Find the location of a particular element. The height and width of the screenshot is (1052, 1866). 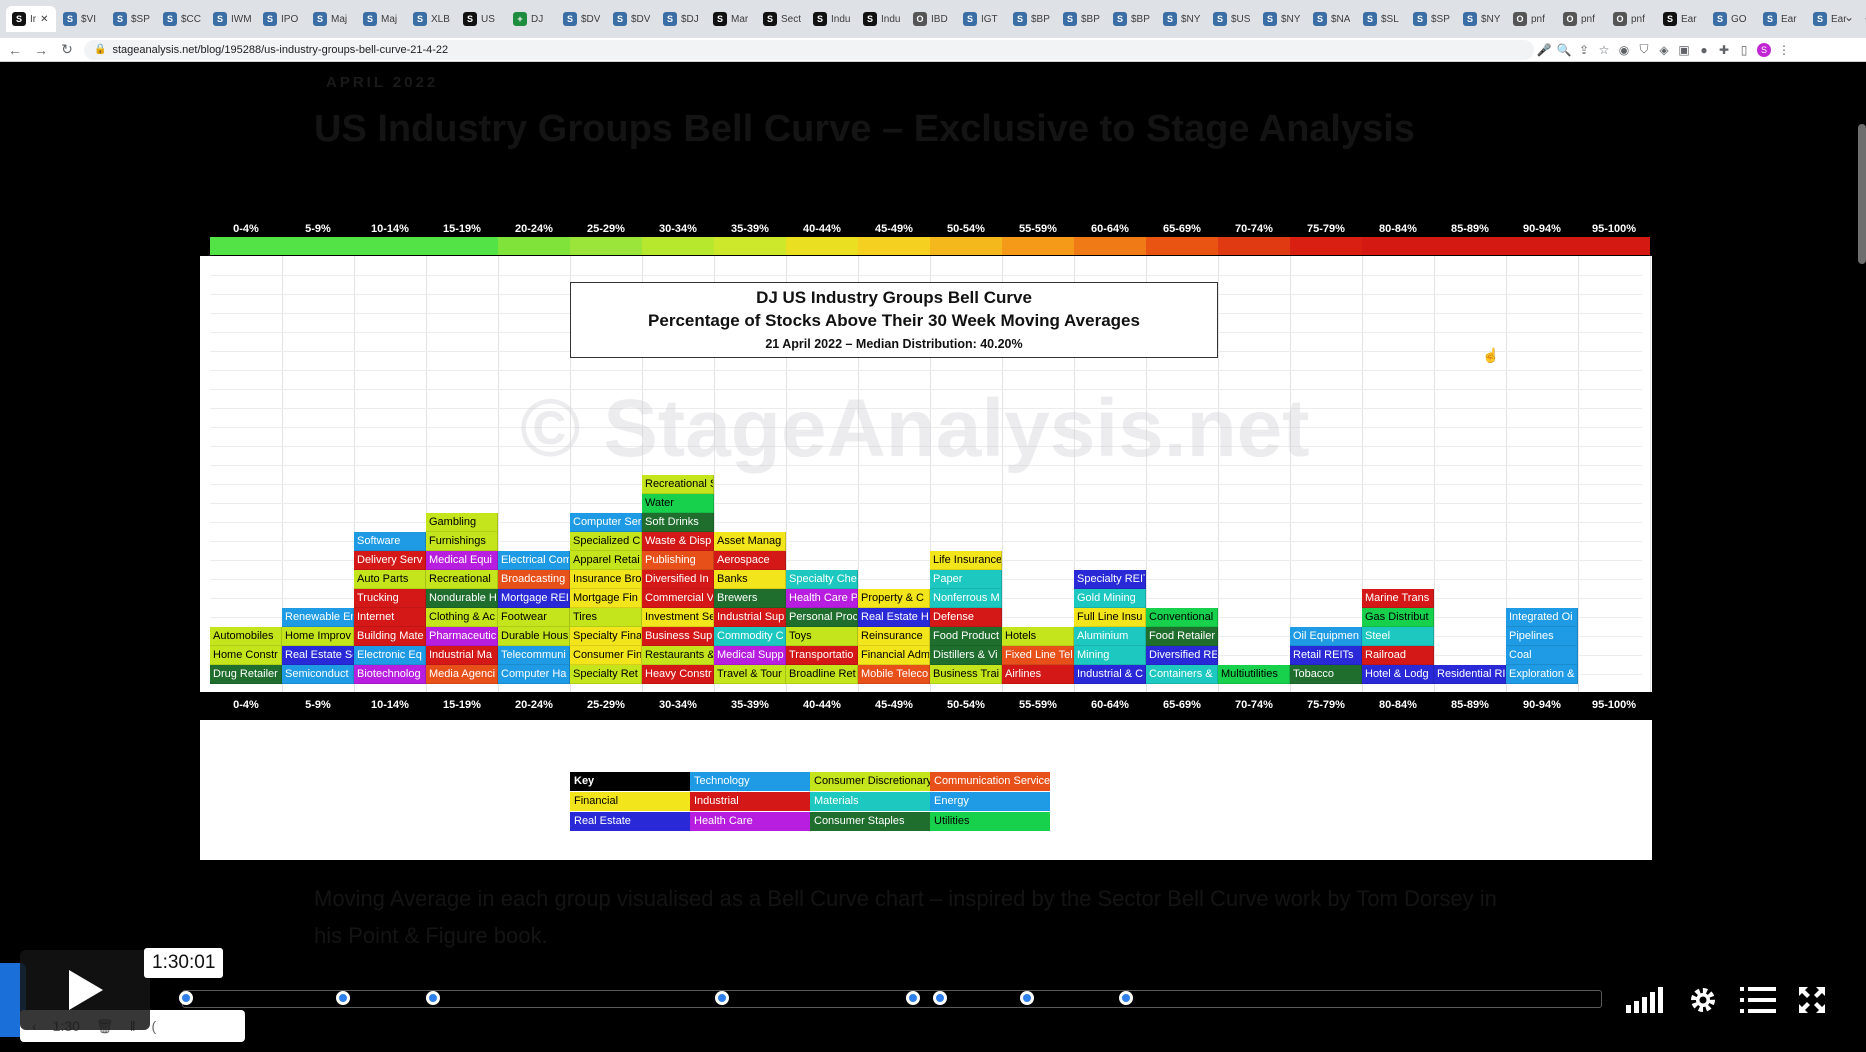

puzzle-icon: ✚ is located at coordinates (1724, 50).